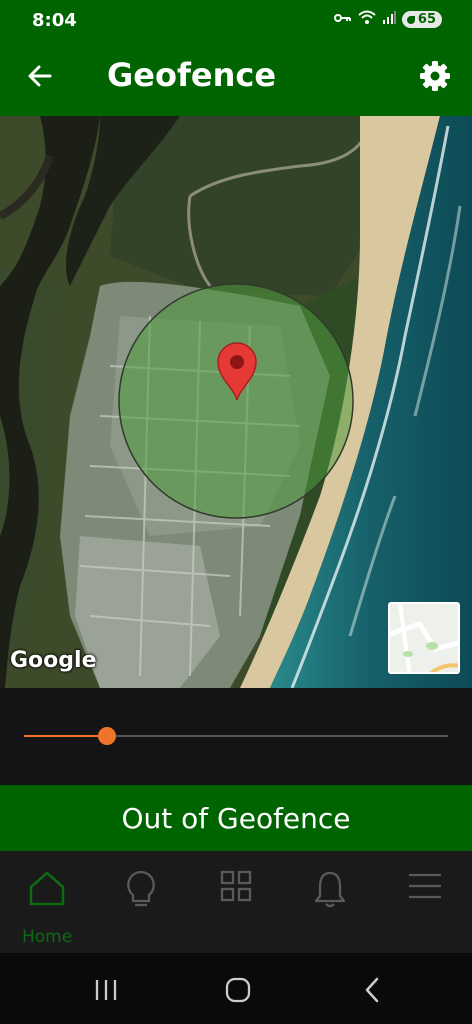 The width and height of the screenshot is (472, 1024). I want to click on key-icon, so click(342, 20).